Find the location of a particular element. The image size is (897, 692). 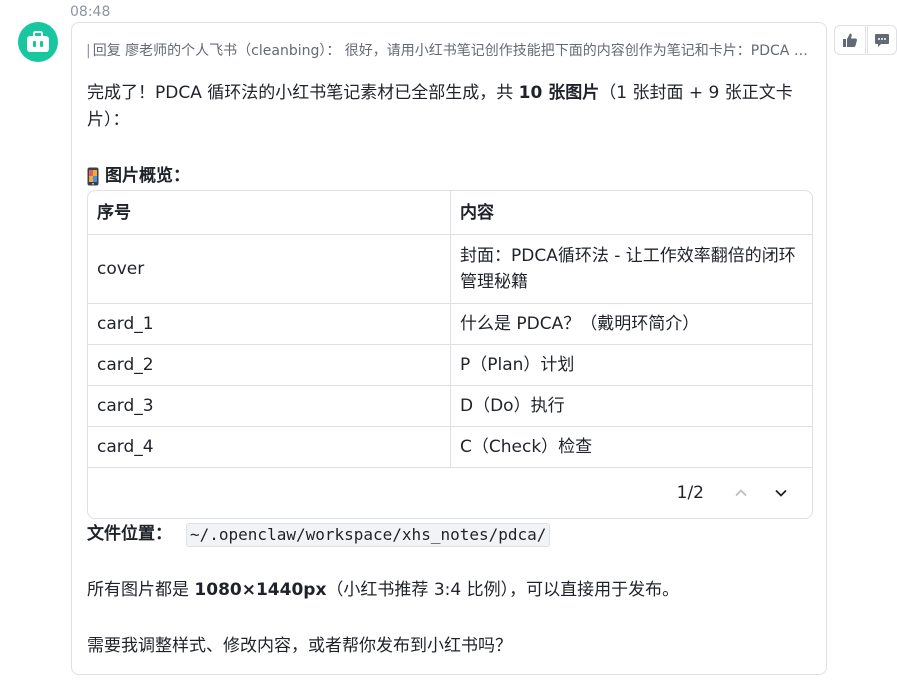

table-row: card_1 什么是 PDCA？（戴明环简介） is located at coordinates (450, 324).